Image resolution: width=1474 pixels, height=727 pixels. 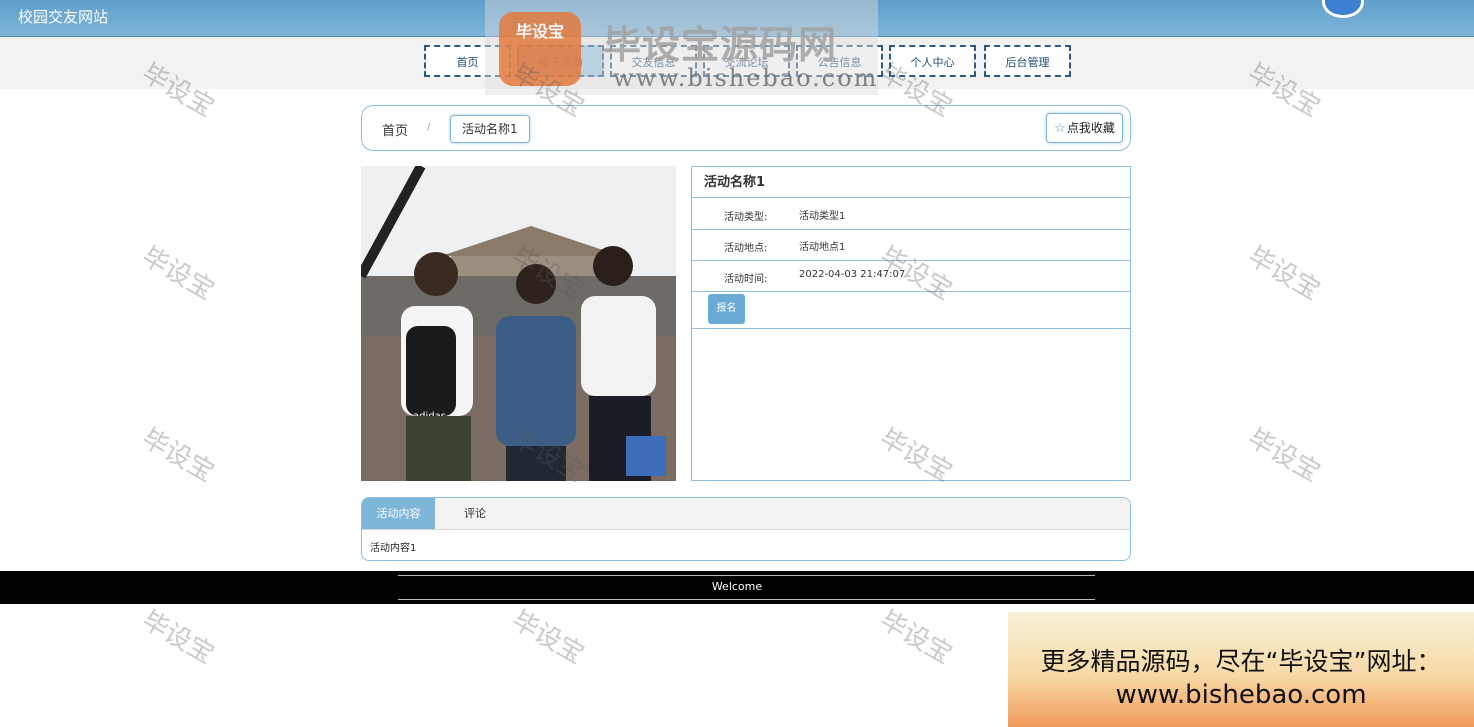 I want to click on footer: Welcome, so click(x=737, y=587).